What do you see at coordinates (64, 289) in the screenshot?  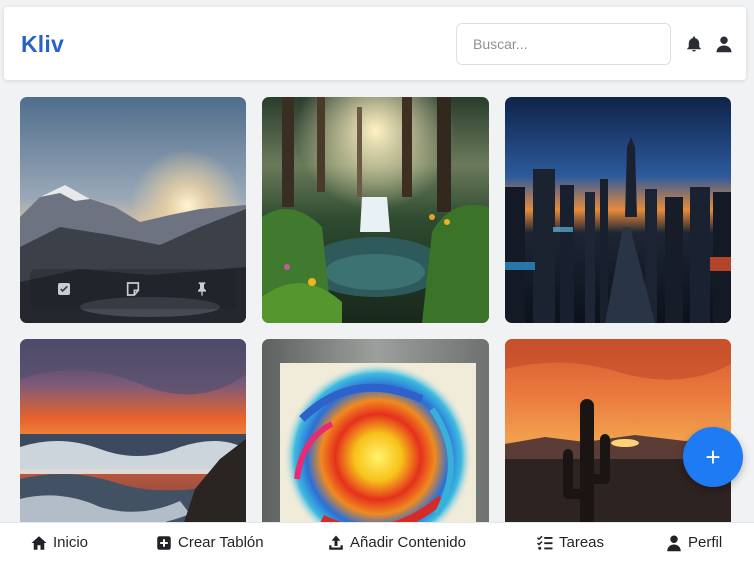 I see `checkbox-icon` at bounding box center [64, 289].